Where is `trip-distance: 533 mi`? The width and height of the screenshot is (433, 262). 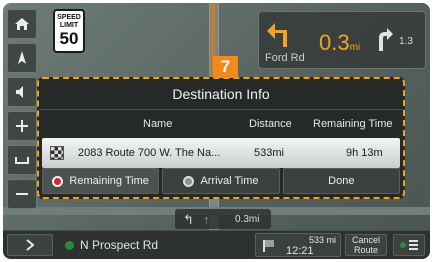
trip-distance: 533 mi is located at coordinates (322, 240).